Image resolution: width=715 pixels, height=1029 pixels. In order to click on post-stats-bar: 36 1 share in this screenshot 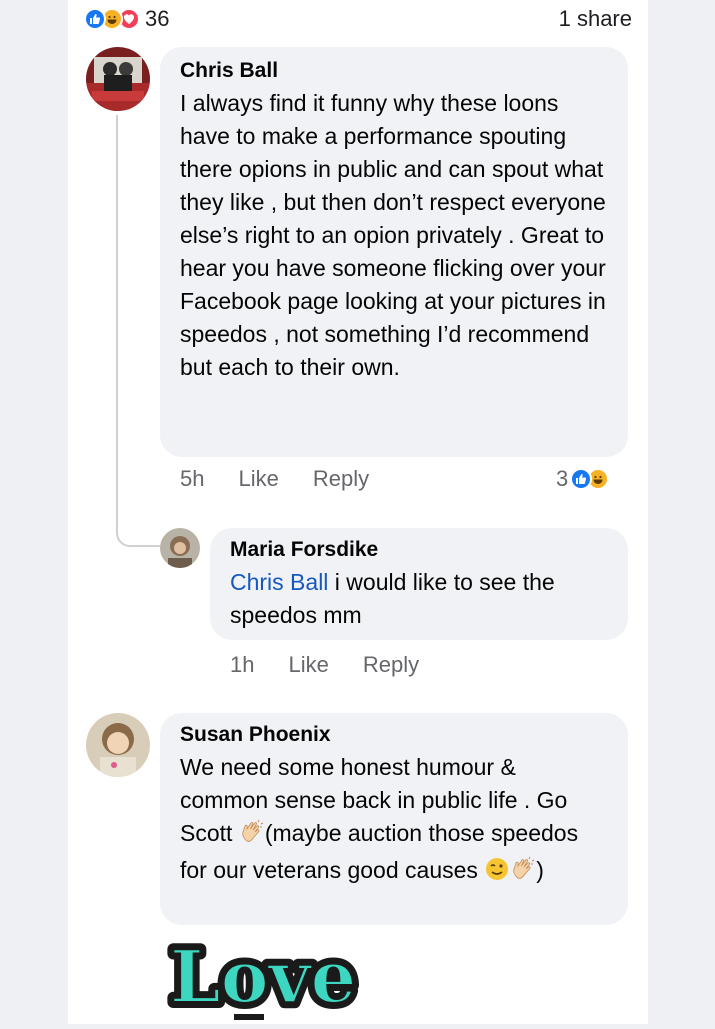, I will do `click(358, 19)`.